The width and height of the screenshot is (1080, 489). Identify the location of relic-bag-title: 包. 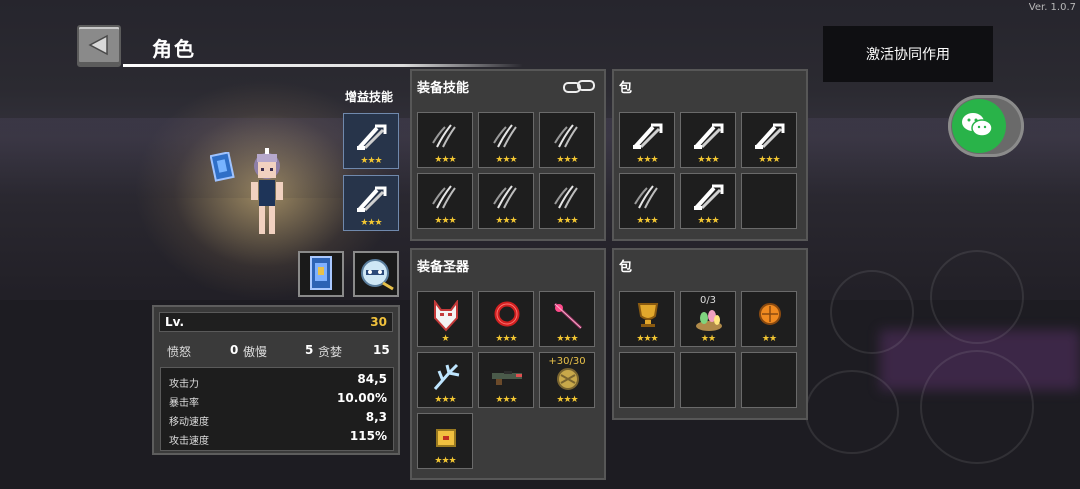
(626, 267).